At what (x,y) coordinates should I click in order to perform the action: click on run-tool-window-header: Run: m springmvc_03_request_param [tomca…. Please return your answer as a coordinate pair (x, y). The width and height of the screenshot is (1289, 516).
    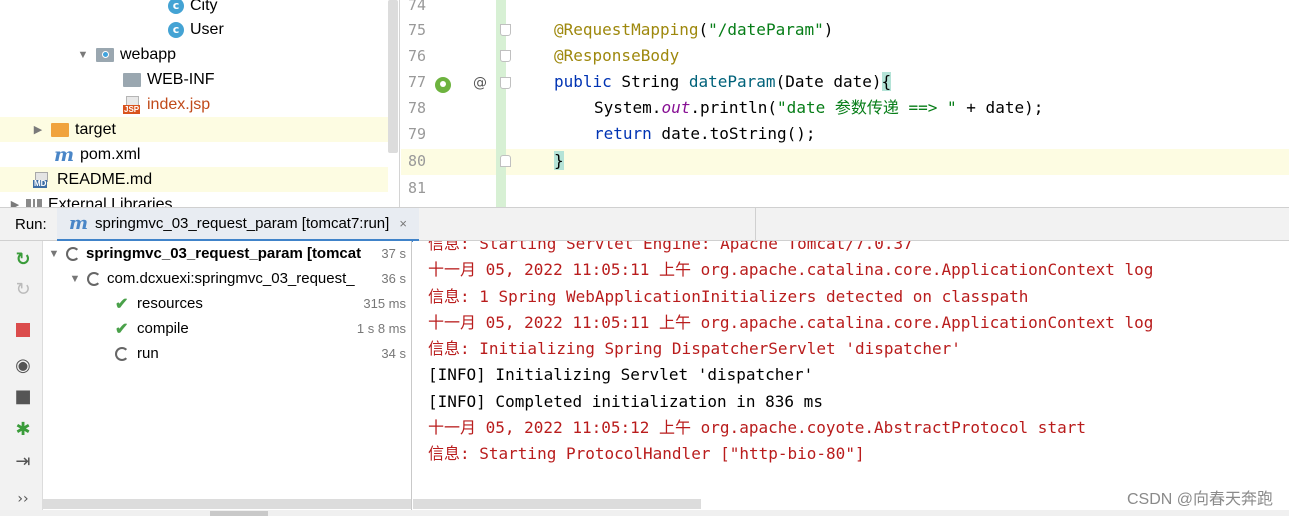
    Looking at the image, I should click on (644, 224).